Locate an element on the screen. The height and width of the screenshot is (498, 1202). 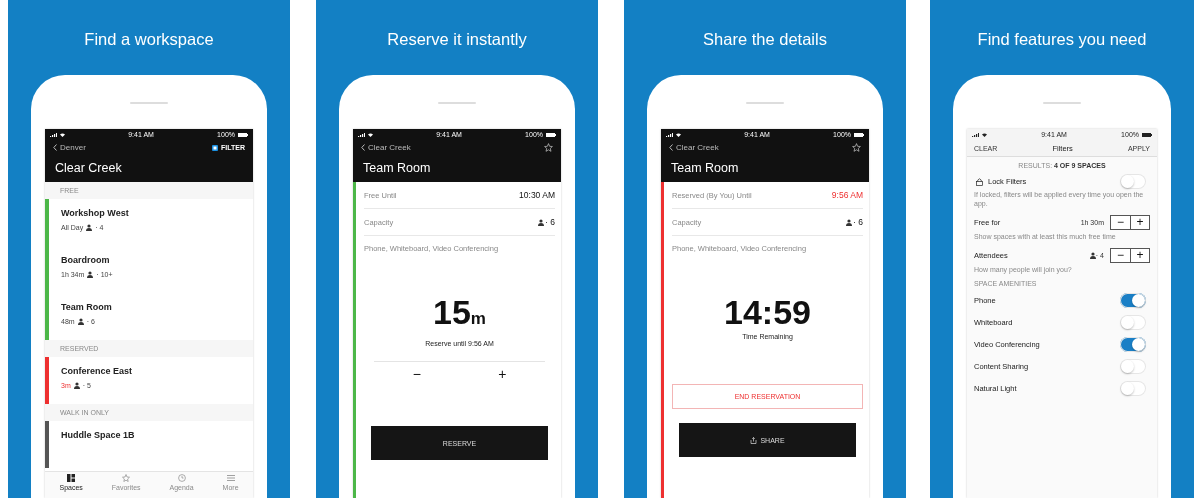
filter-icon is located at coordinates (215, 147).